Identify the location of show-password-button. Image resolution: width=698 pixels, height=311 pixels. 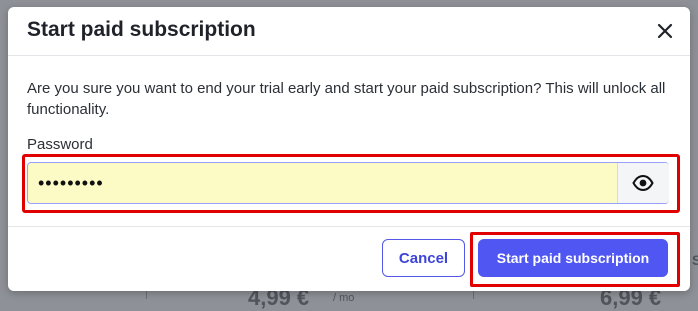
(643, 183).